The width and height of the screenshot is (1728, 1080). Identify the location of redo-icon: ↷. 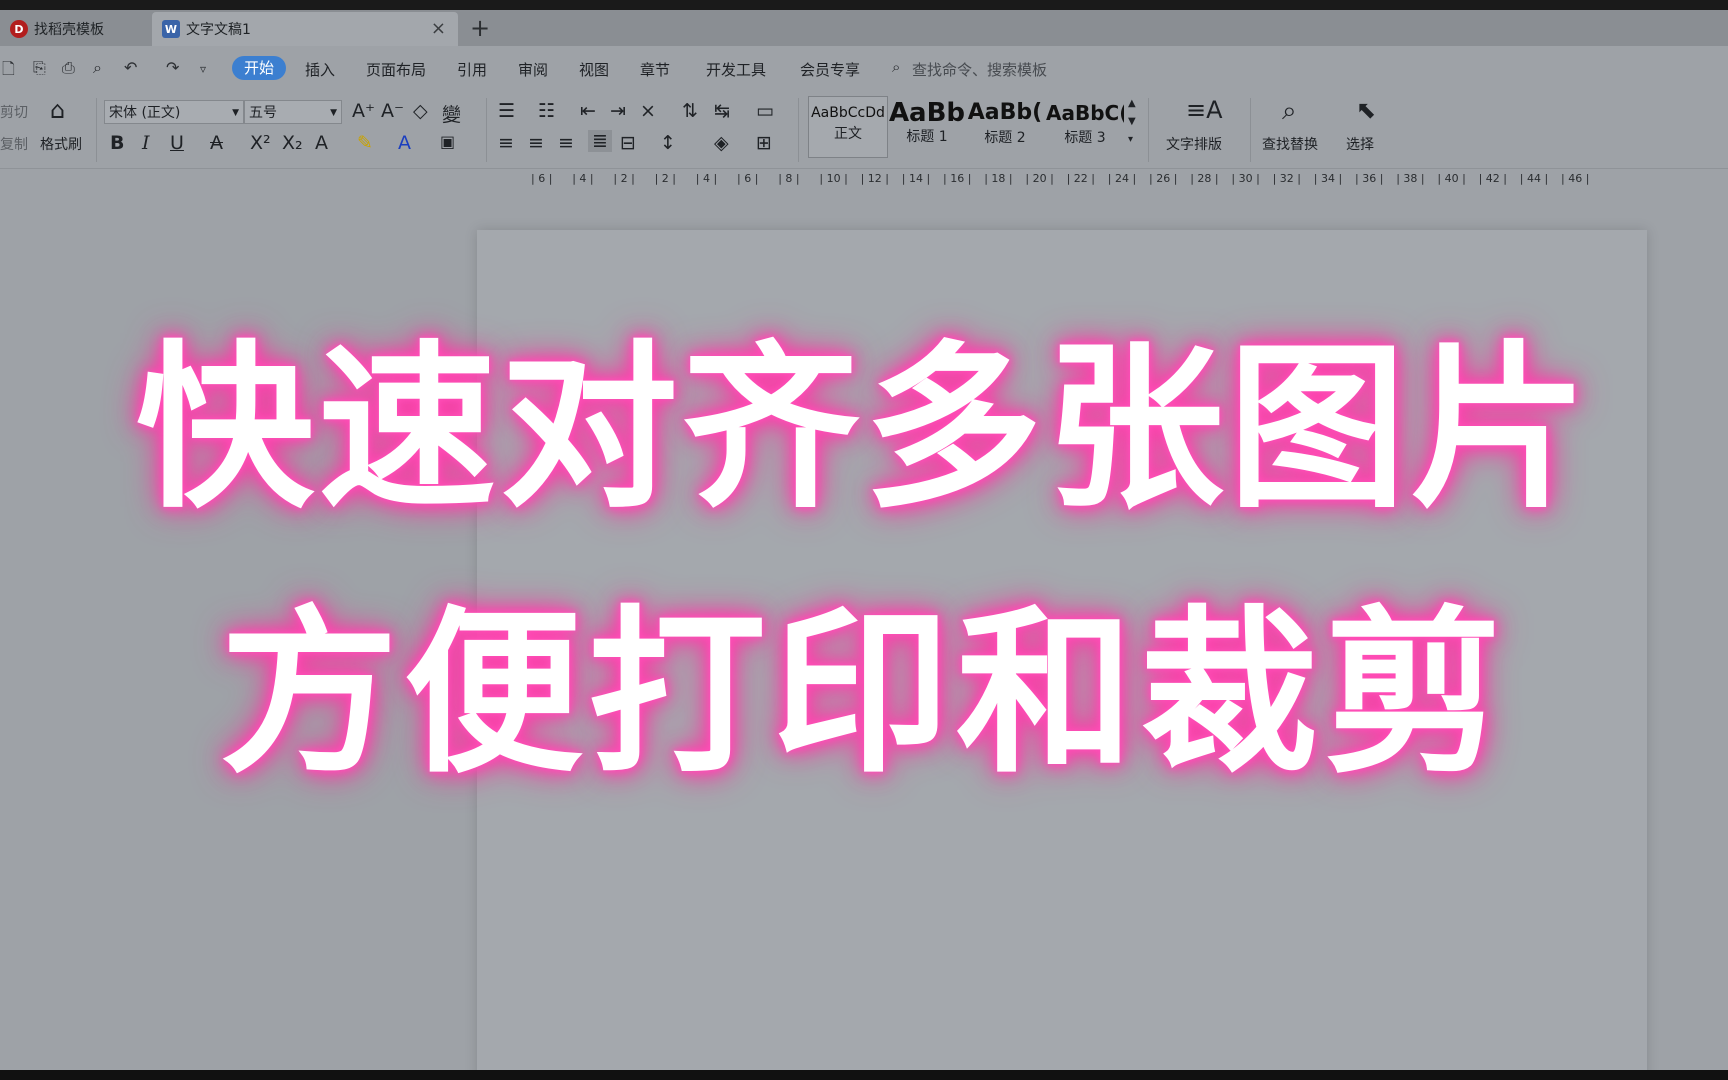
(172, 67).